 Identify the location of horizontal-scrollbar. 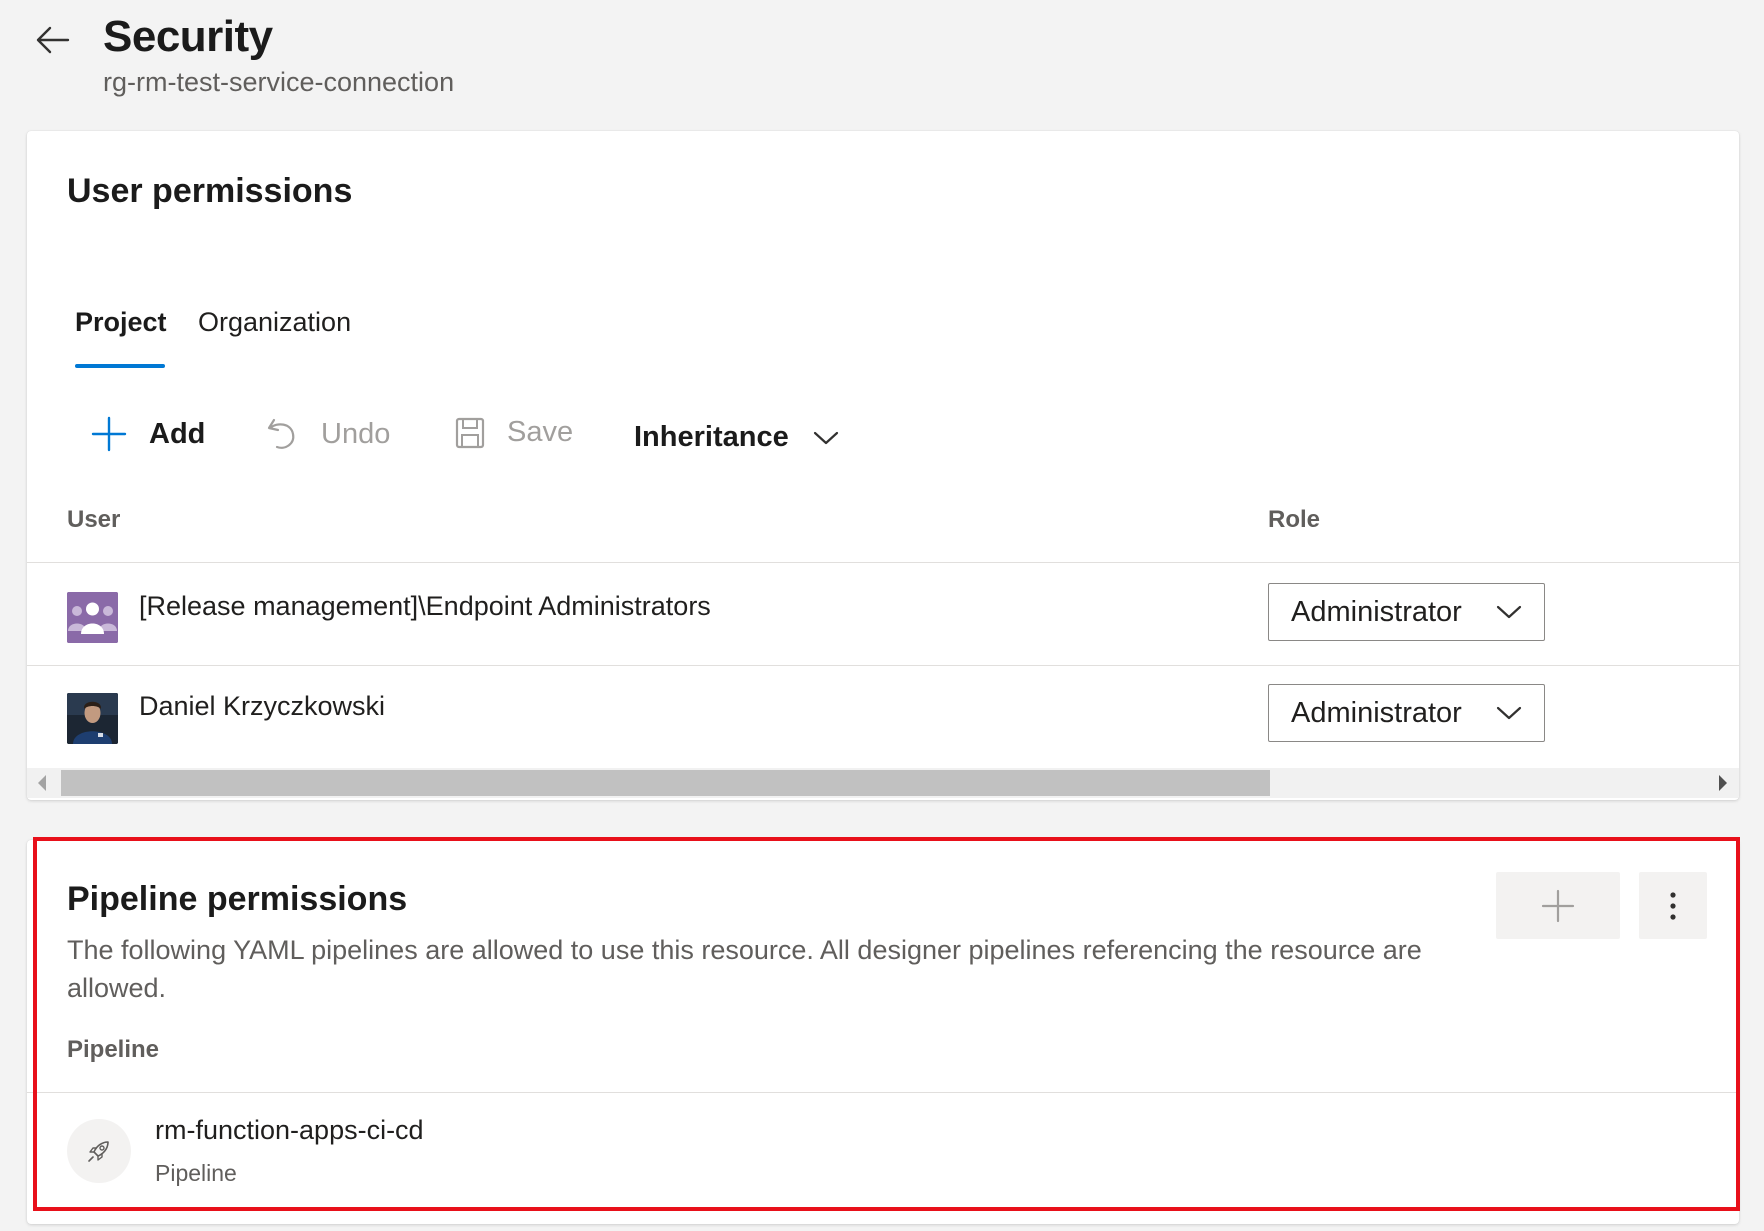
(883, 783).